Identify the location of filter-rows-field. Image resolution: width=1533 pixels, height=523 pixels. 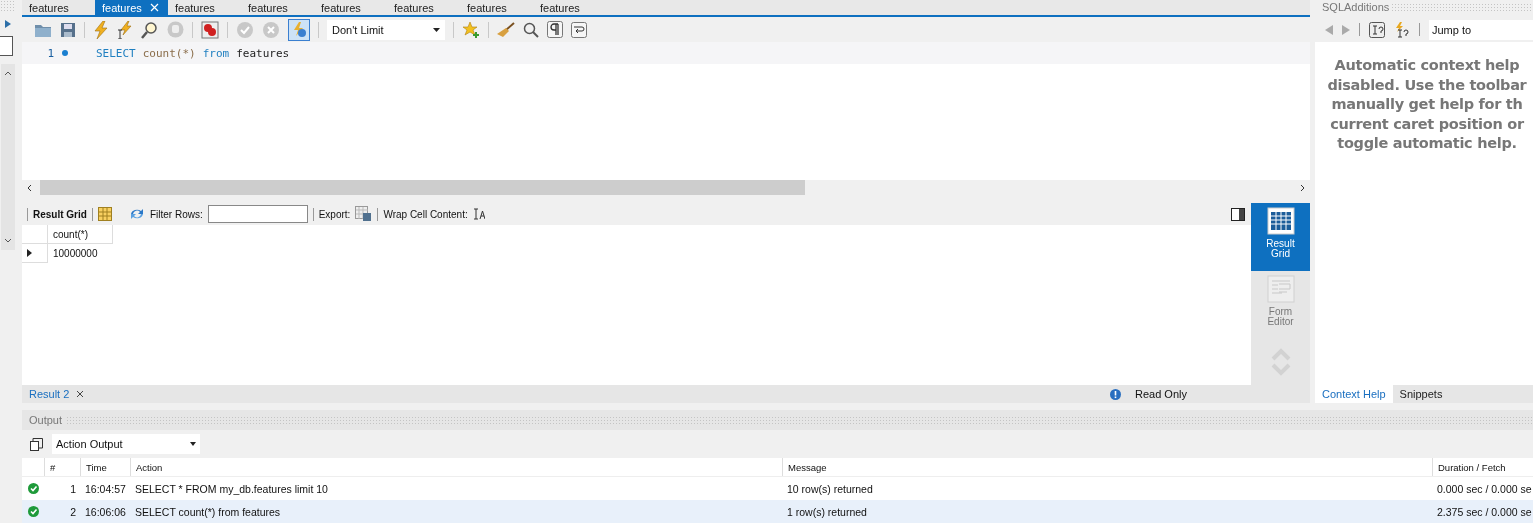
(257, 214).